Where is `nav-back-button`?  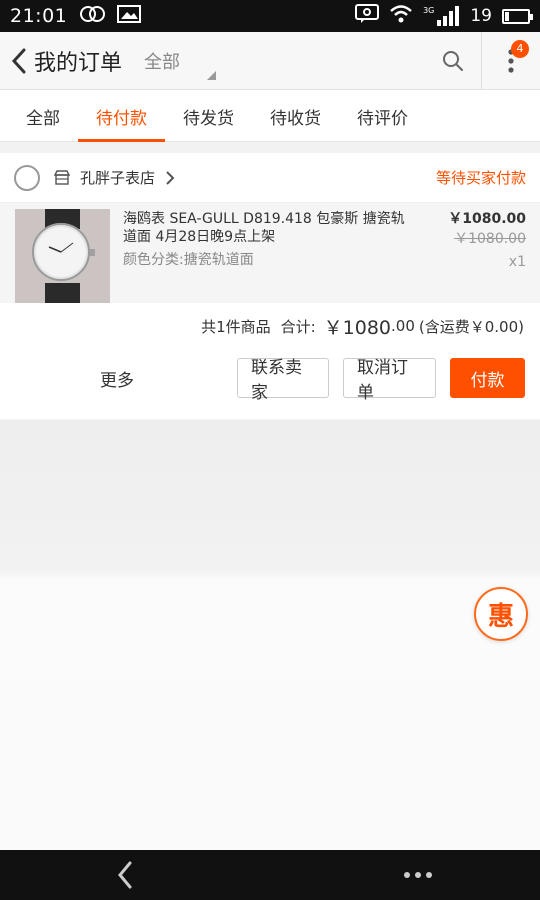
nav-back-button is located at coordinates (125, 875).